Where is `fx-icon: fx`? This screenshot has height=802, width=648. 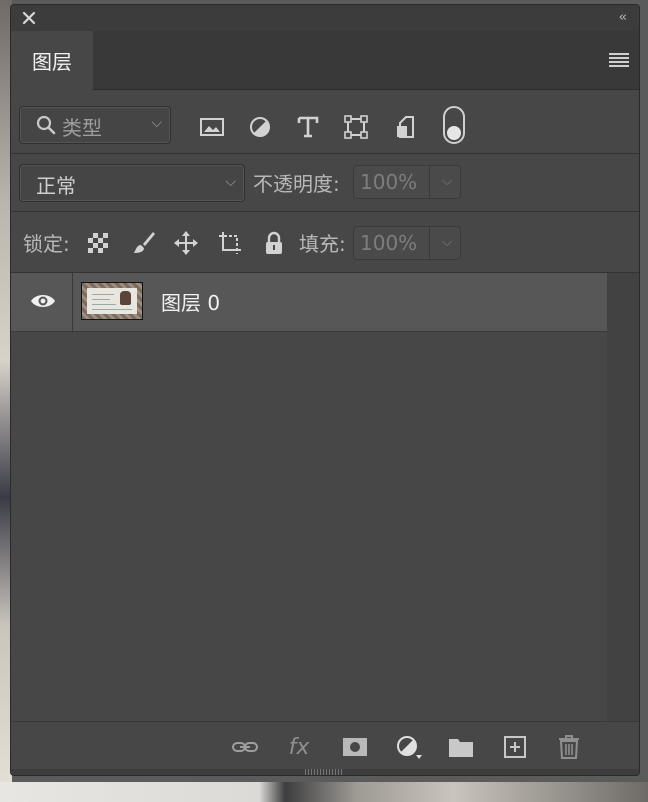
fx-icon: fx is located at coordinates (299, 747).